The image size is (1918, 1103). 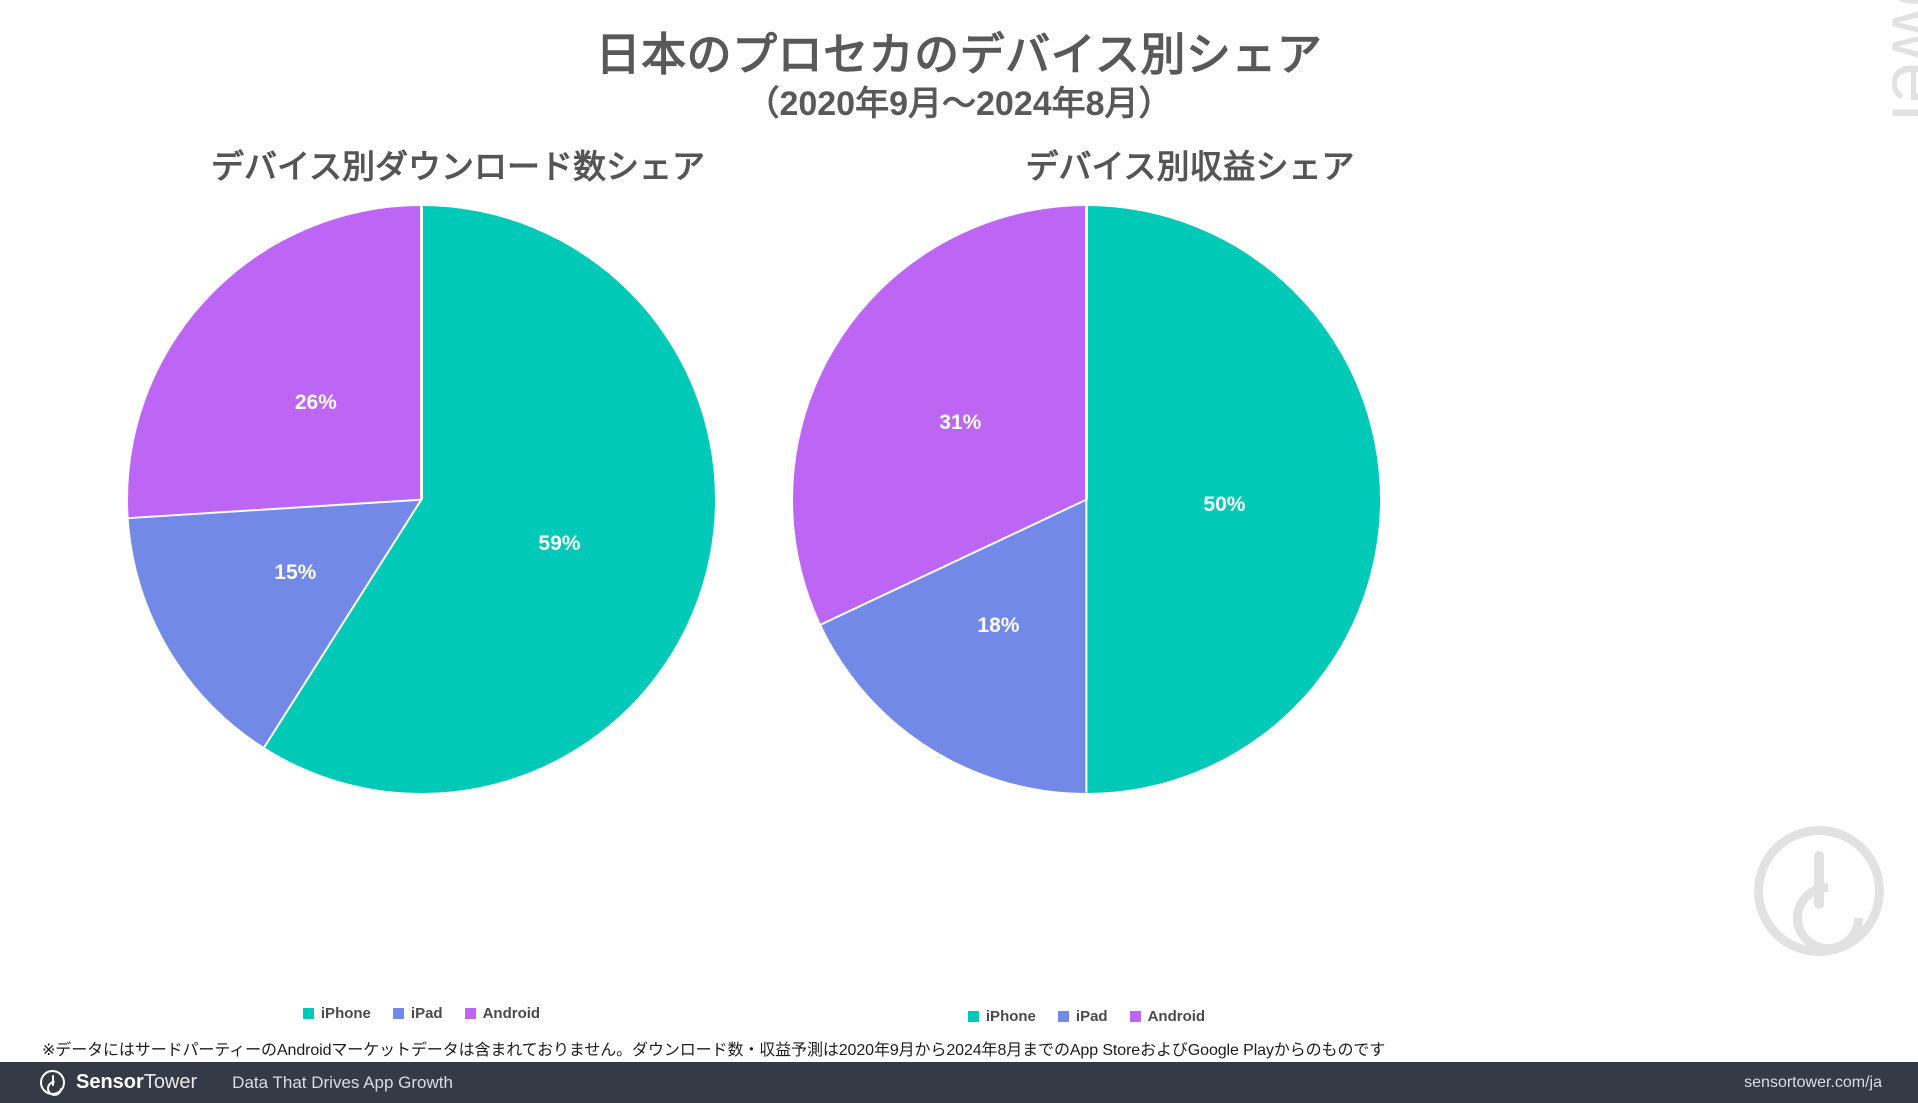 I want to click on pie-slice-label-ipad: 15%, so click(x=295, y=572).